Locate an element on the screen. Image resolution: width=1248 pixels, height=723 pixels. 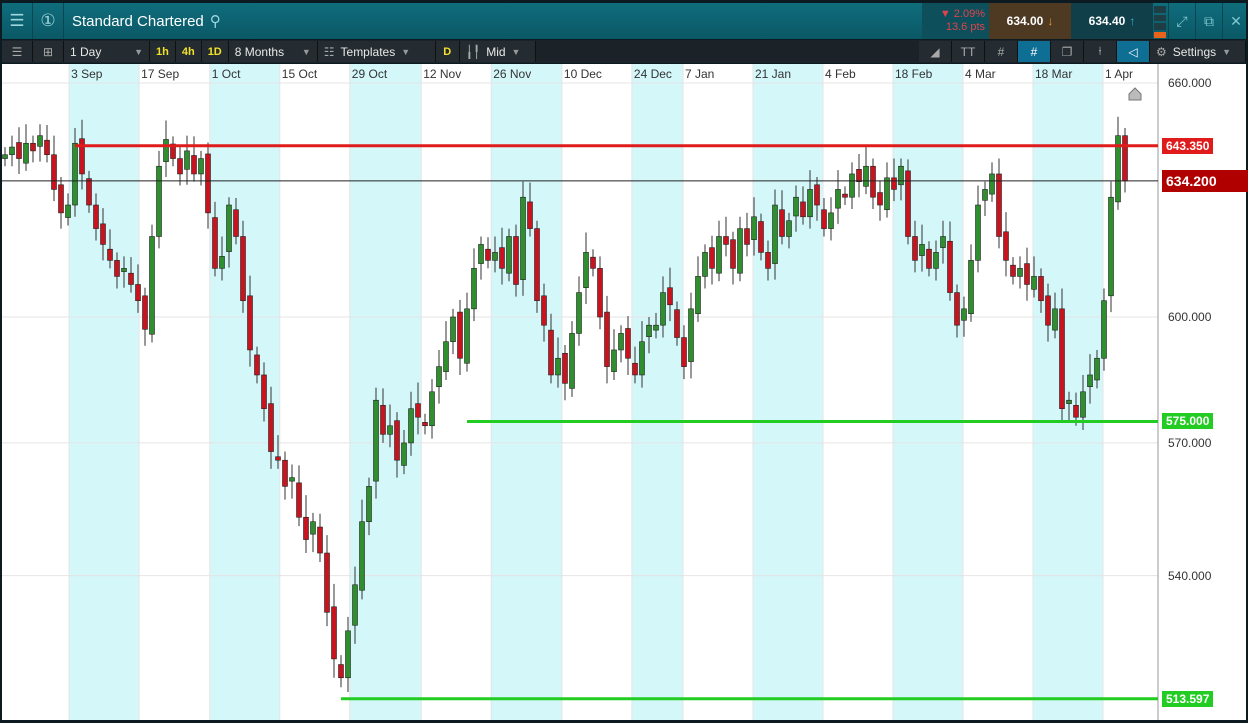
range-select: 8 Months ▼ is located at coordinates (273, 51).